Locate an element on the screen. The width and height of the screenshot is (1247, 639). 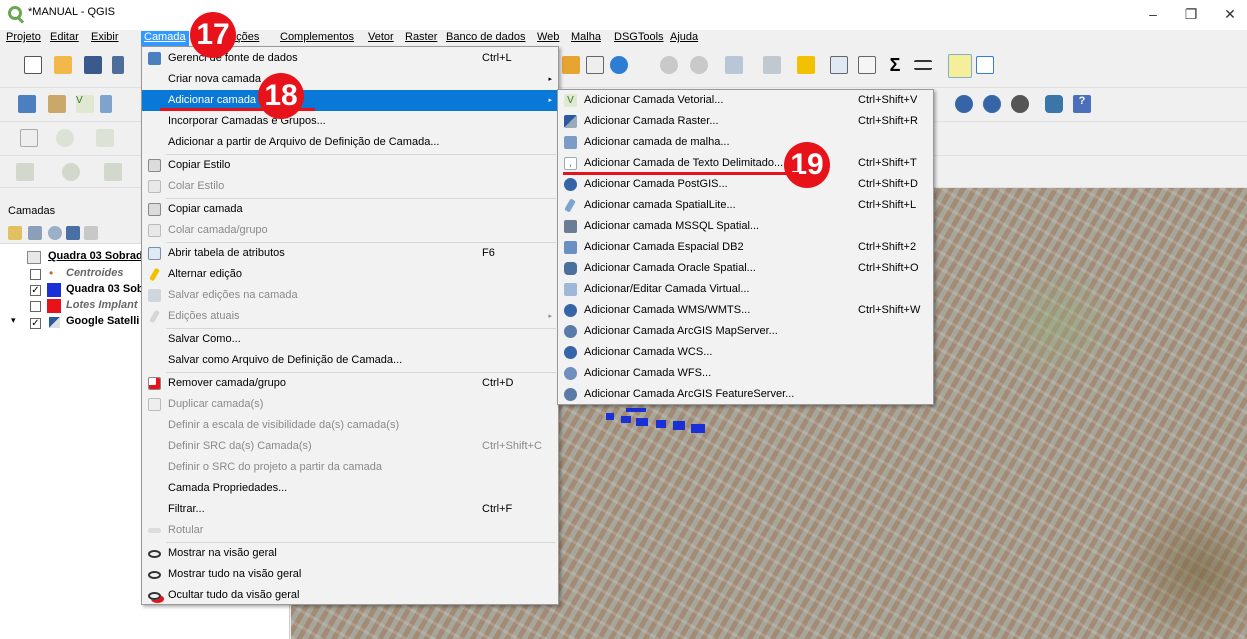
menu-item-adicionar-raster: Adicionar Camada Raster... Ctrl+Shift+R is located at coordinates (745, 121).